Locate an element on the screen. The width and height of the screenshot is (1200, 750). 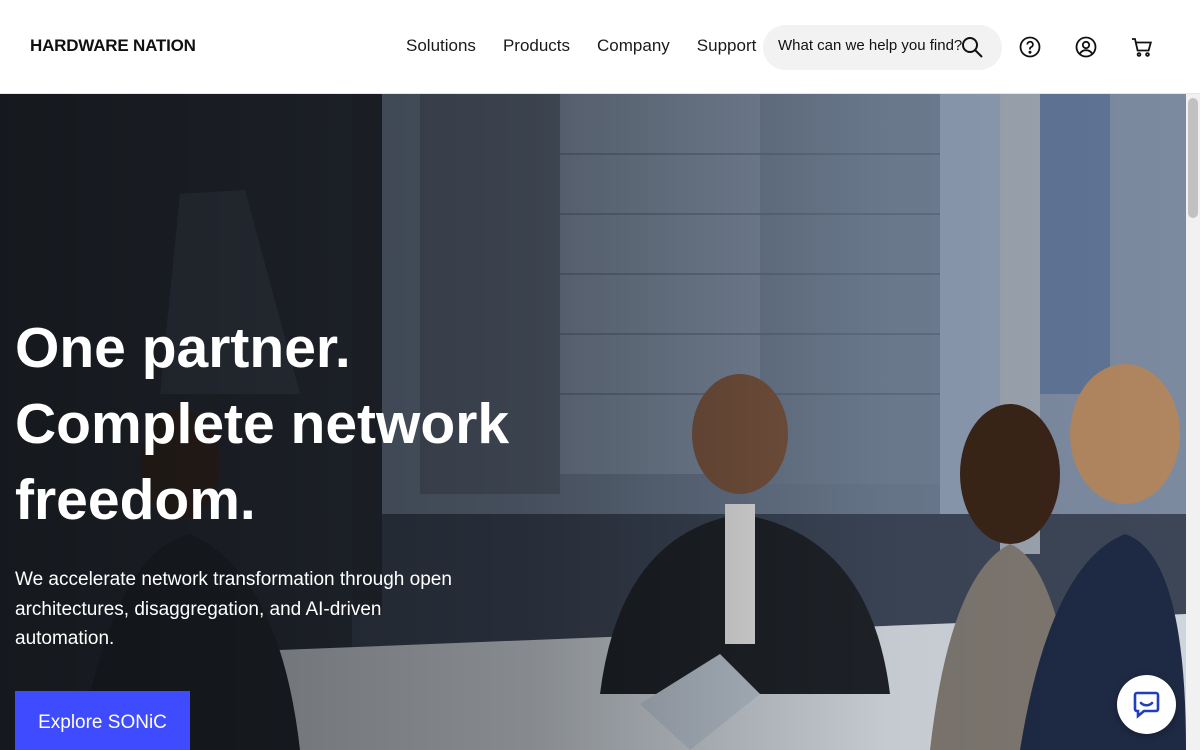
help-icon is located at coordinates (1030, 47).